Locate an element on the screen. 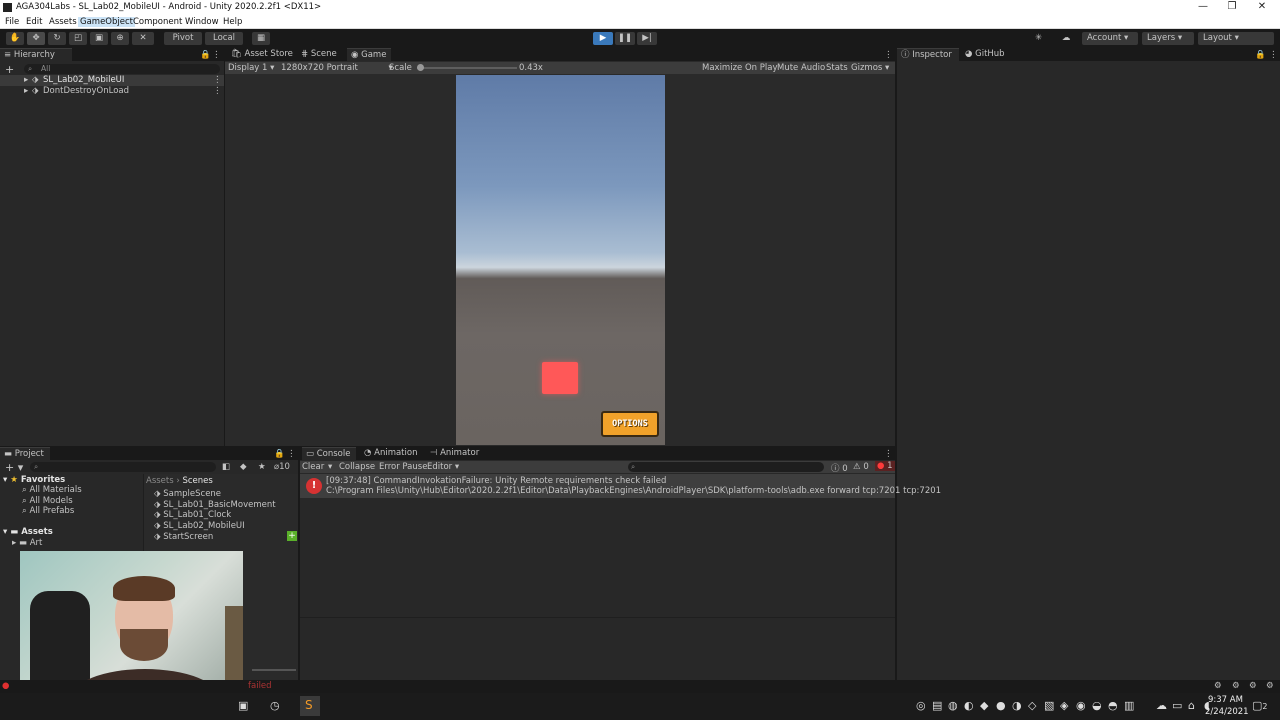  scene-file: ⬗ SampleScene is located at coordinates (187, 494).